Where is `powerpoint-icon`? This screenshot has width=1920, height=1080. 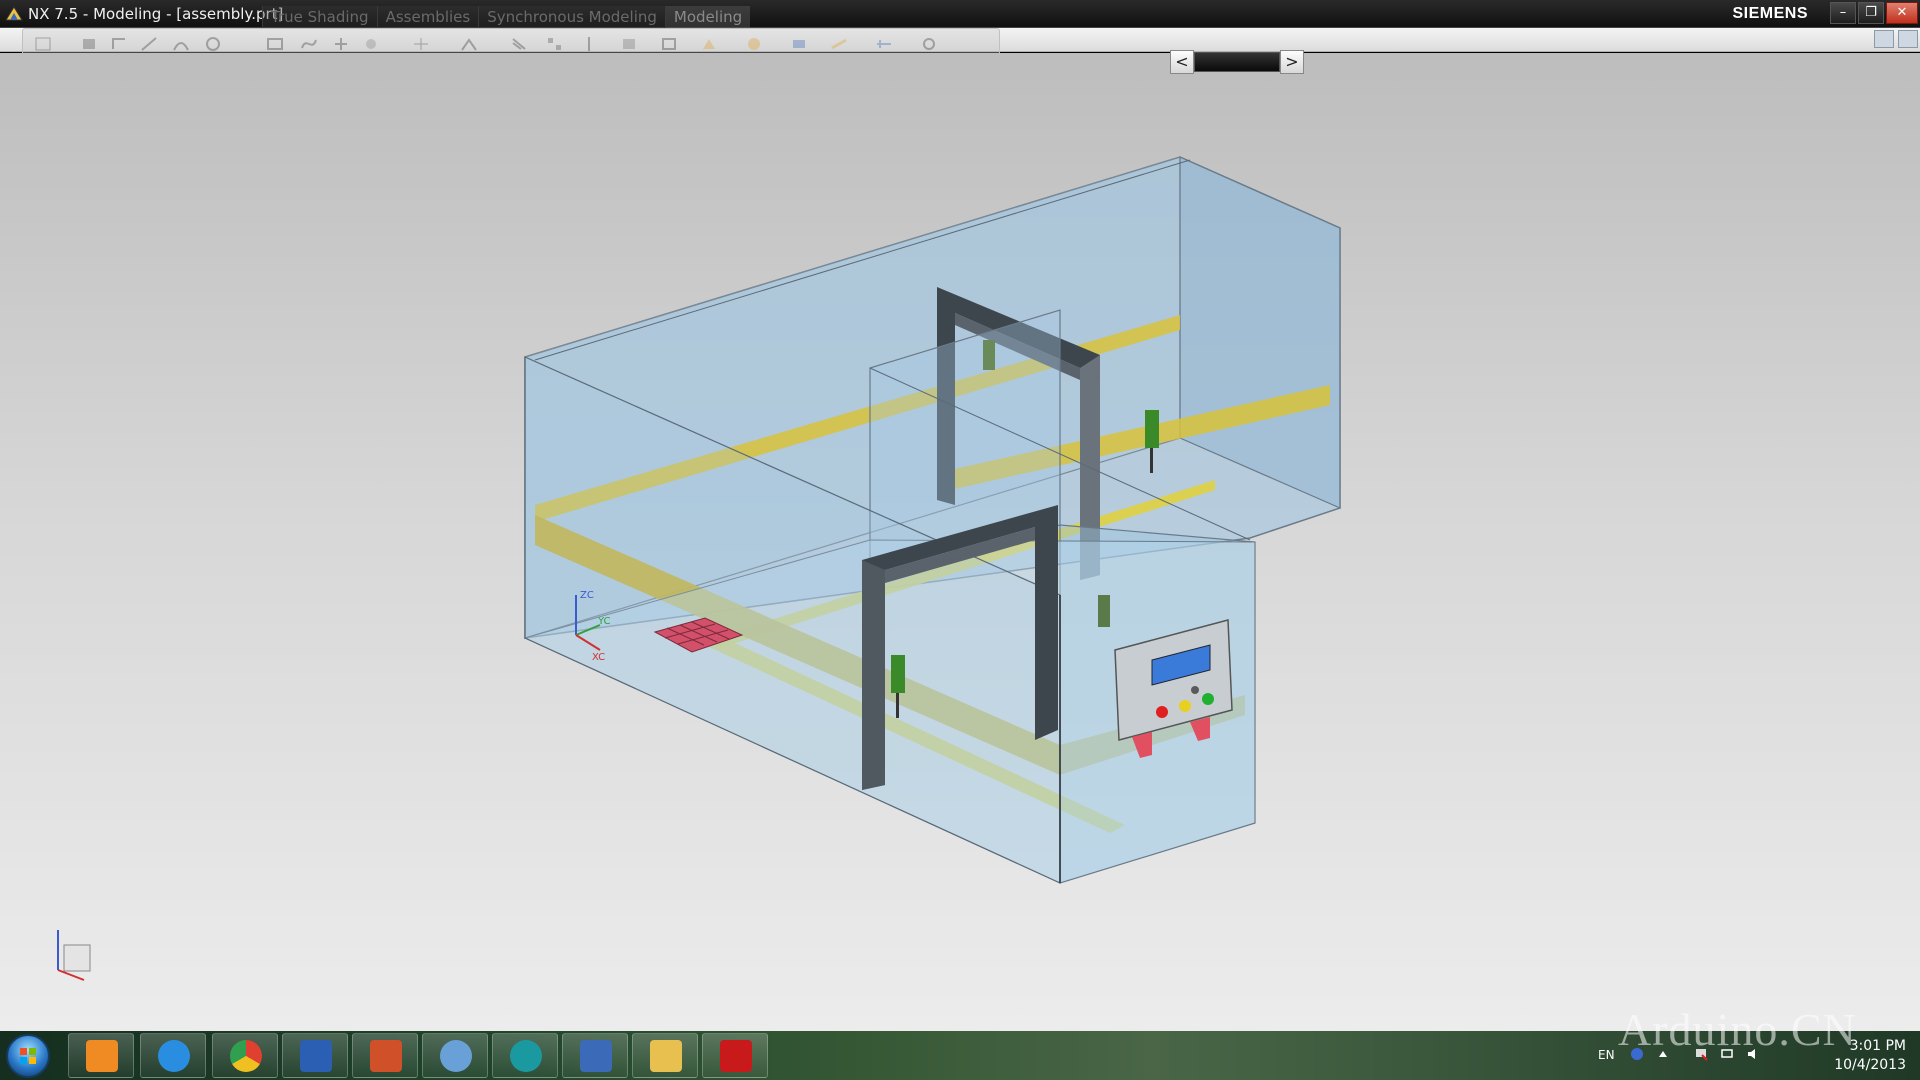 powerpoint-icon is located at coordinates (386, 1056).